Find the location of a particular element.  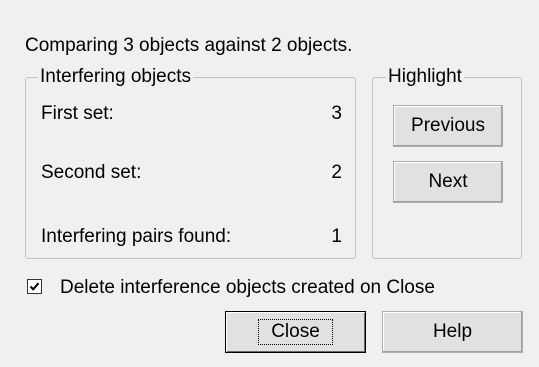

next-button: Next is located at coordinates (448, 182).